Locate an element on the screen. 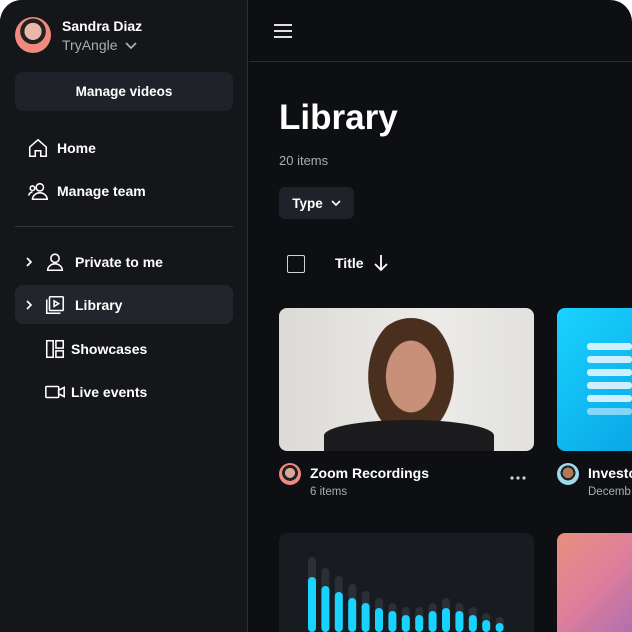 The width and height of the screenshot is (632, 632). sidebar-item-live-events: Live events is located at coordinates (124, 391).